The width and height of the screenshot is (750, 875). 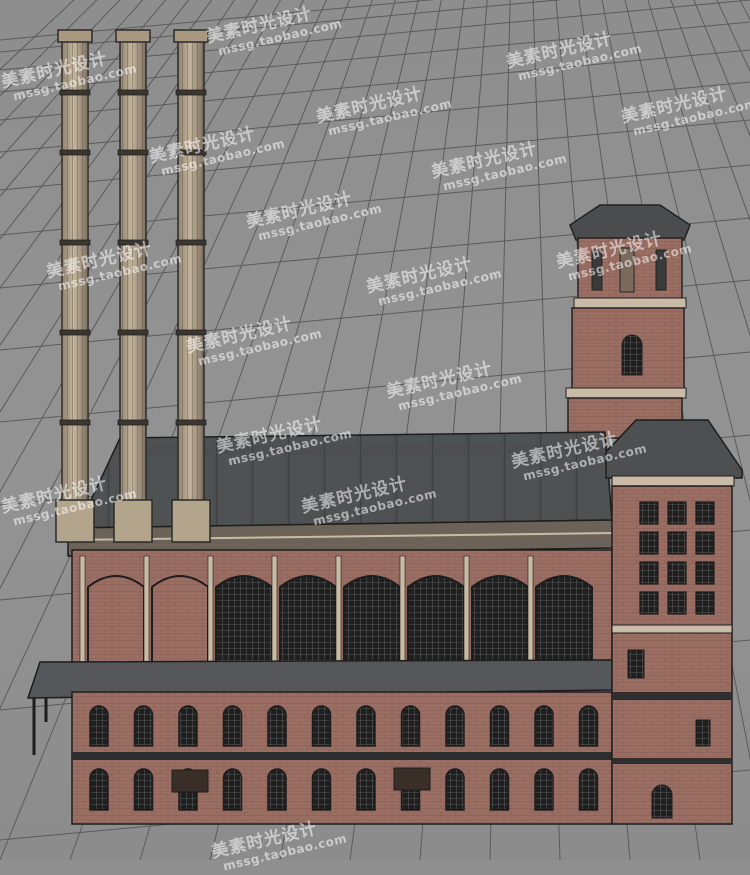 I want to click on main-hall-upper, so click(x=342, y=610).